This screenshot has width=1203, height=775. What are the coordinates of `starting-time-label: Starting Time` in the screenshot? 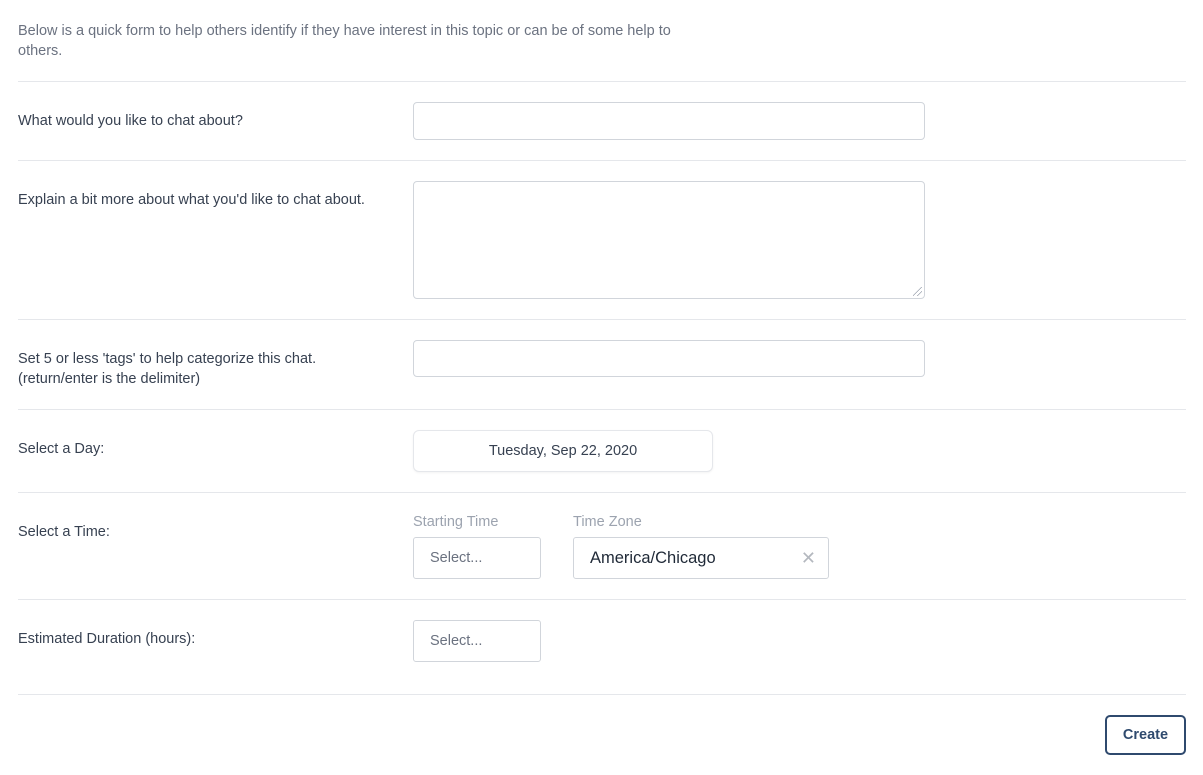 It's located at (456, 522).